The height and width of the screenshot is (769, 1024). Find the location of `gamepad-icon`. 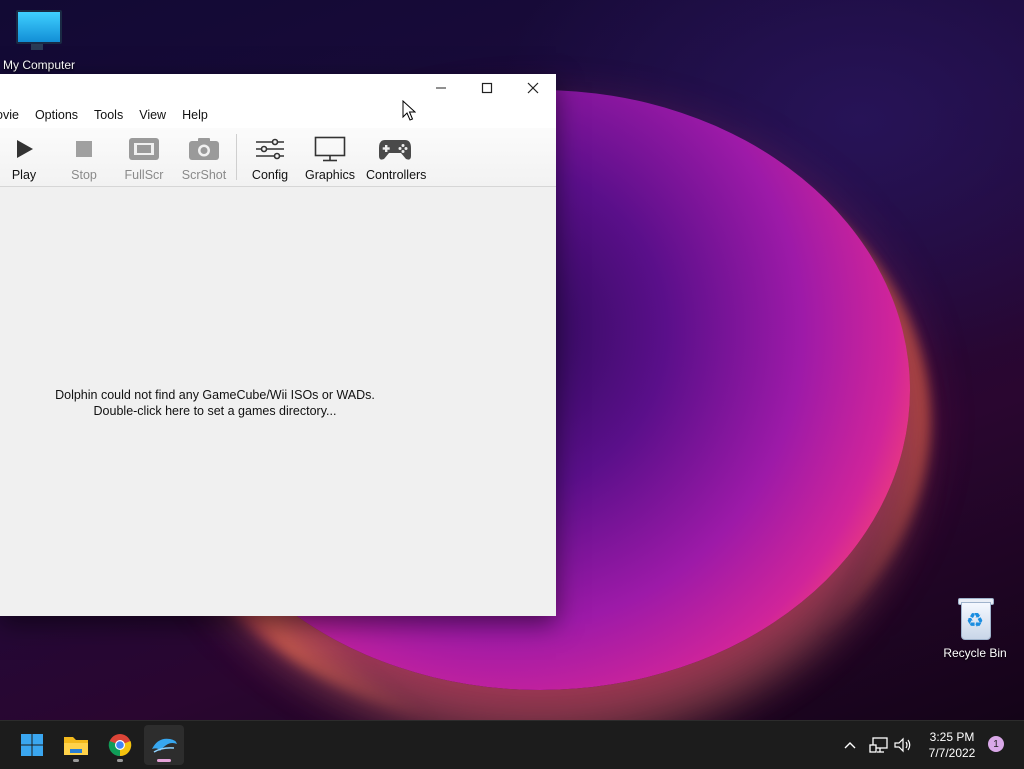

gamepad-icon is located at coordinates (395, 150).